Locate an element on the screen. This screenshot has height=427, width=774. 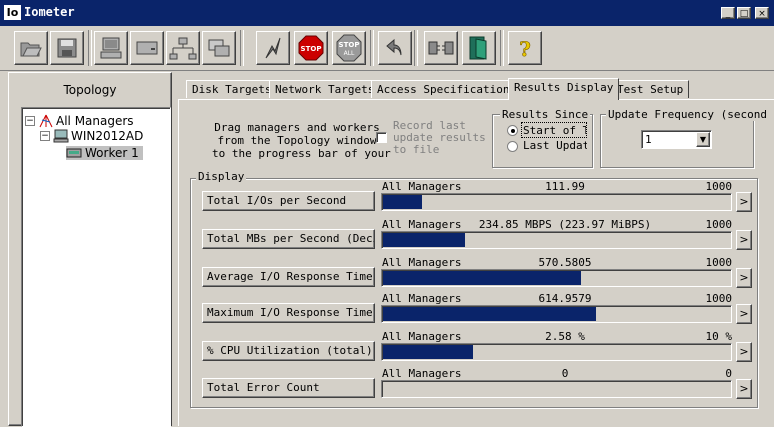
tab-access-specifications: Access Specifications is located at coordinates (447, 89).